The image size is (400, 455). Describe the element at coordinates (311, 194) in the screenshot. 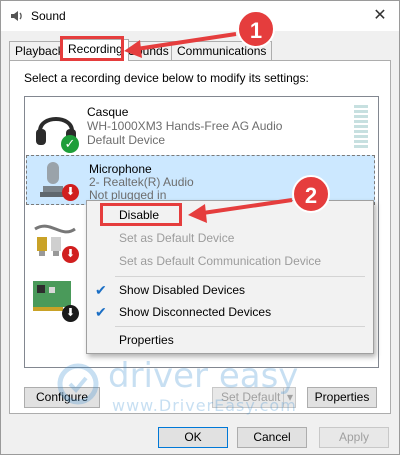

I see `step-2-badge: 2` at that location.